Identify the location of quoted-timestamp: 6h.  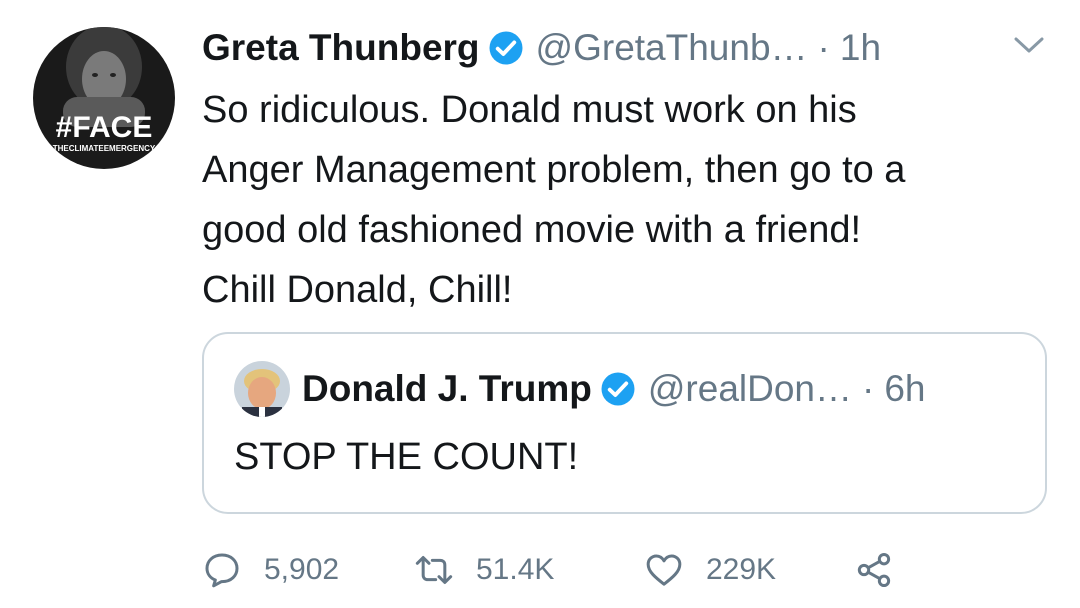
(905, 388).